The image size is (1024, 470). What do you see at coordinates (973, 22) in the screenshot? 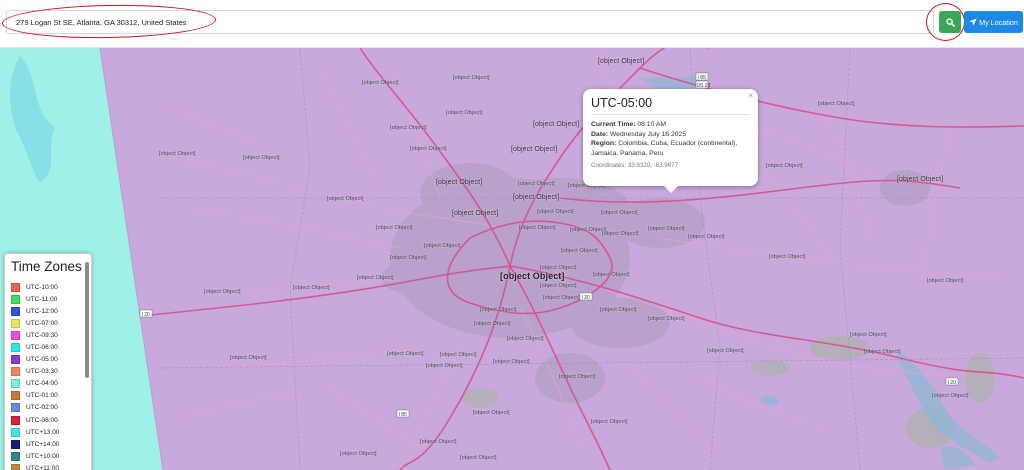
I see `location-arrow-icon` at bounding box center [973, 22].